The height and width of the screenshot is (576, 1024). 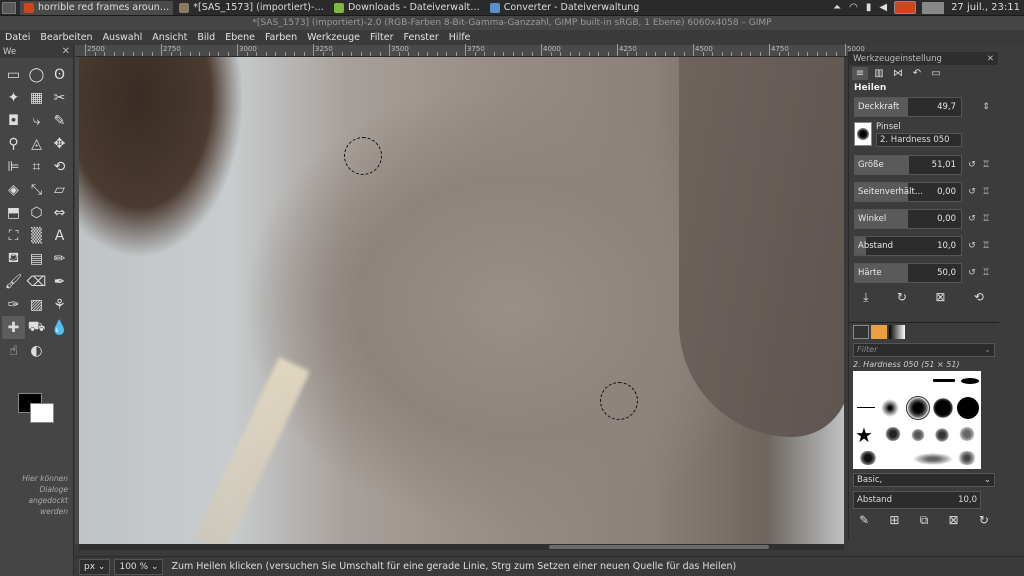 What do you see at coordinates (13, 97) in the screenshot?
I see `fuzzy-select-icon: ✦` at bounding box center [13, 97].